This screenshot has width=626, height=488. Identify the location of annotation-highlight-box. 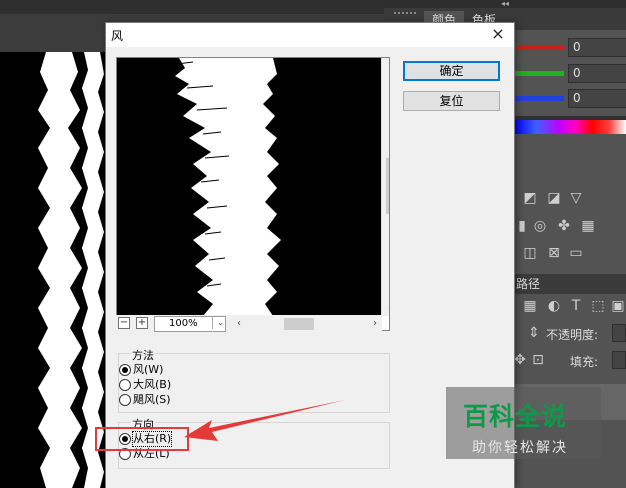
(142, 439).